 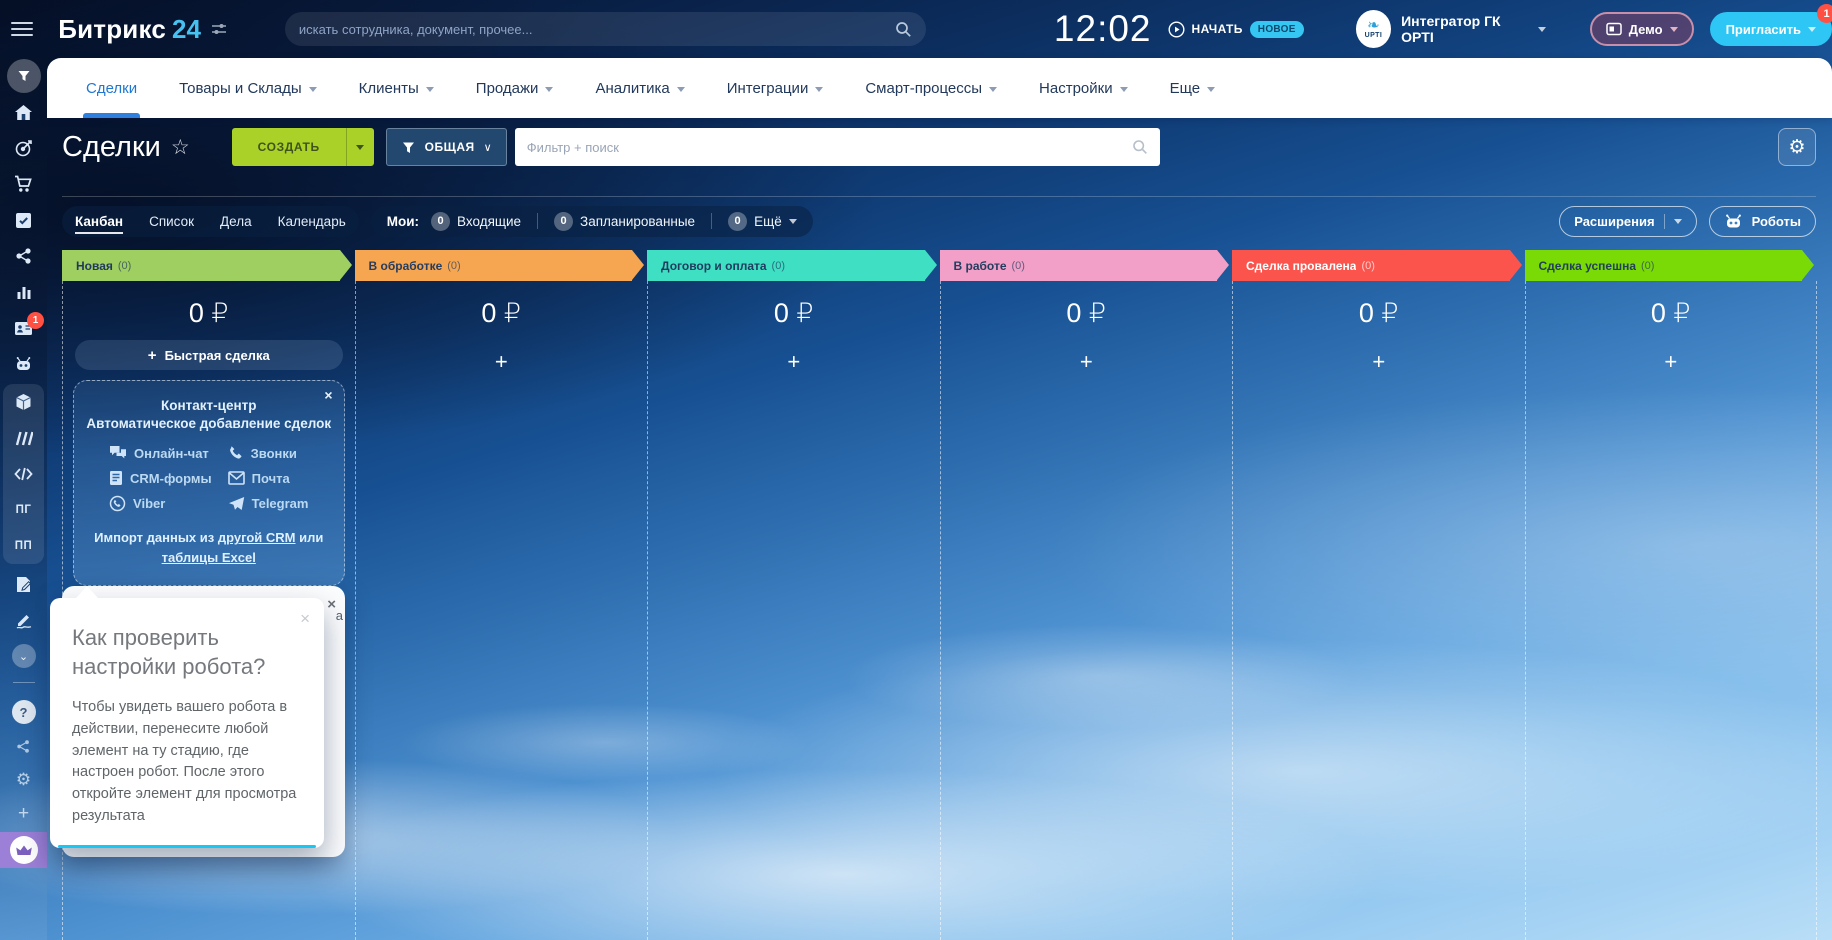 I want to click on filter-search-input, so click(x=829, y=147).